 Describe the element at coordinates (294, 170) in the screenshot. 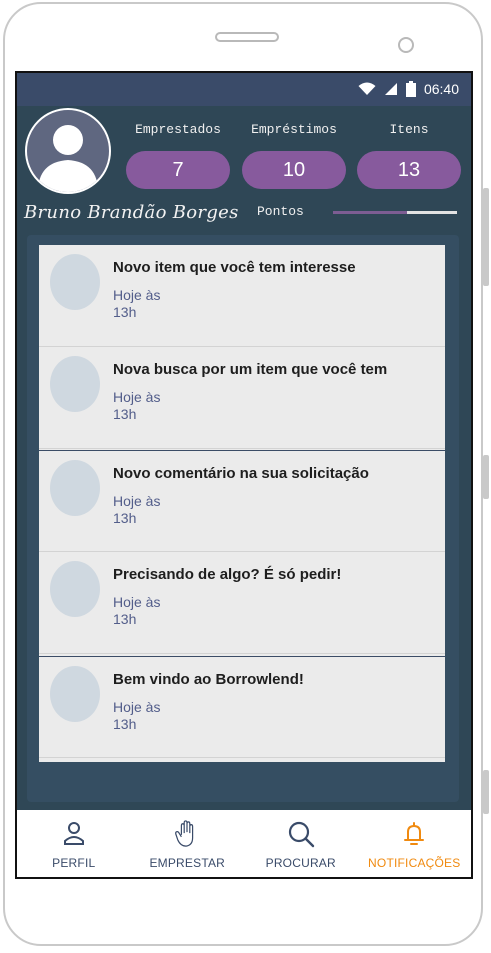

I see `stat-emprestimos-count: 10` at that location.